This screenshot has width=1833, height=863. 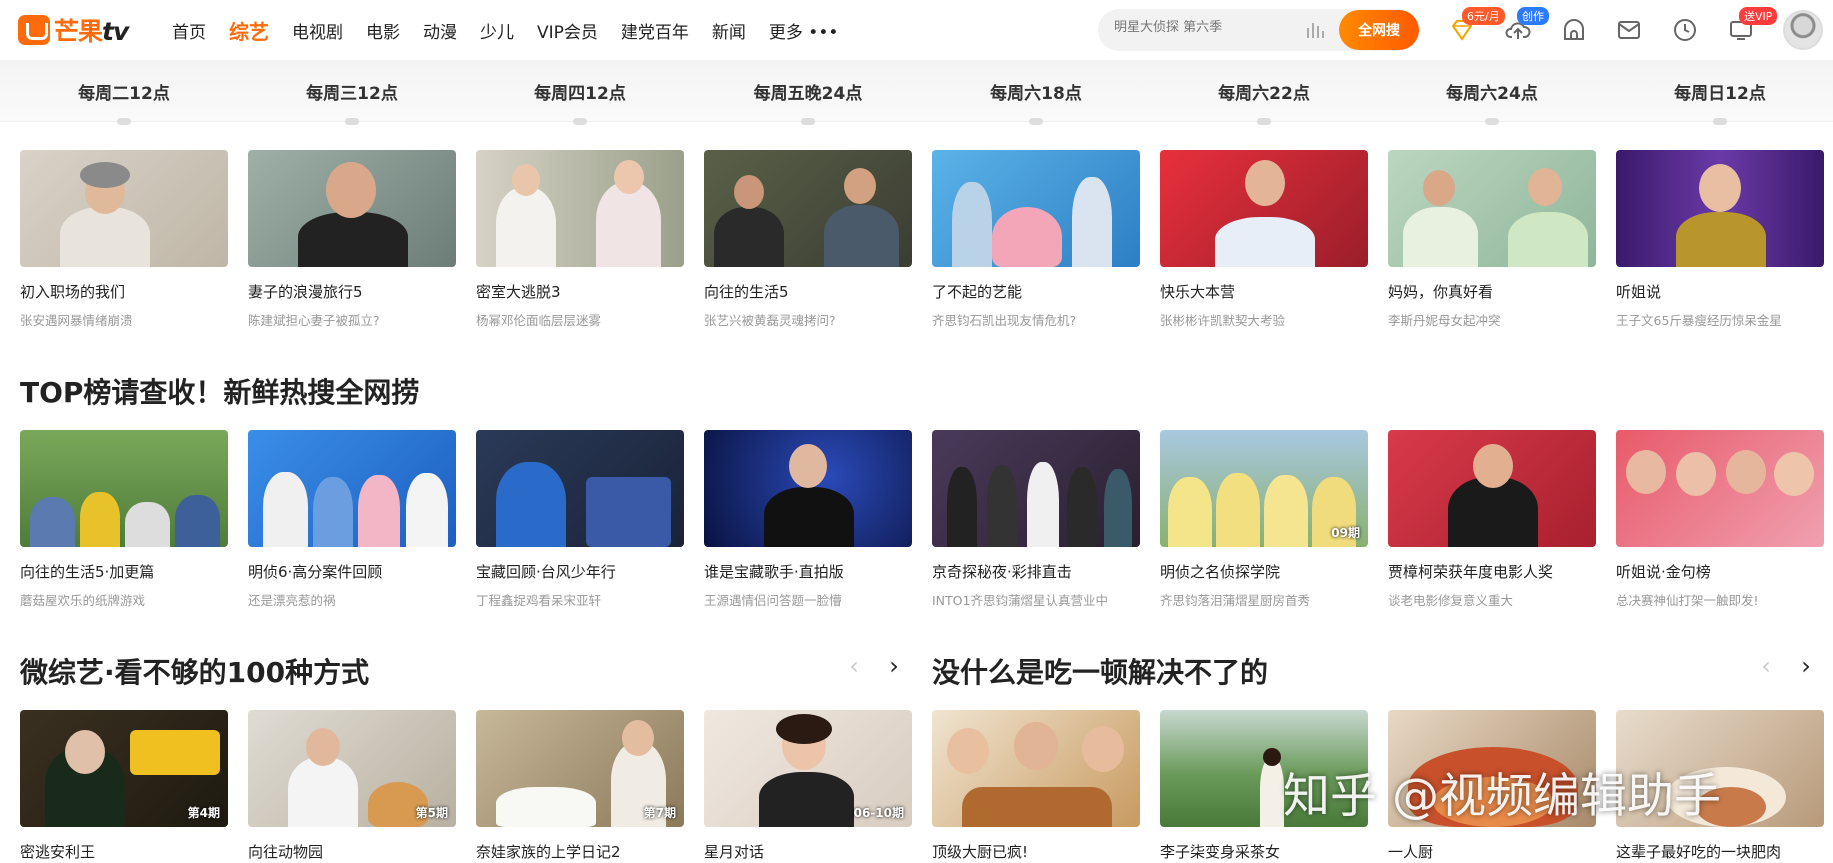 I want to click on video-card: 妈妈，你真好看 李斯丹妮母女起冲突, so click(x=1492, y=239).